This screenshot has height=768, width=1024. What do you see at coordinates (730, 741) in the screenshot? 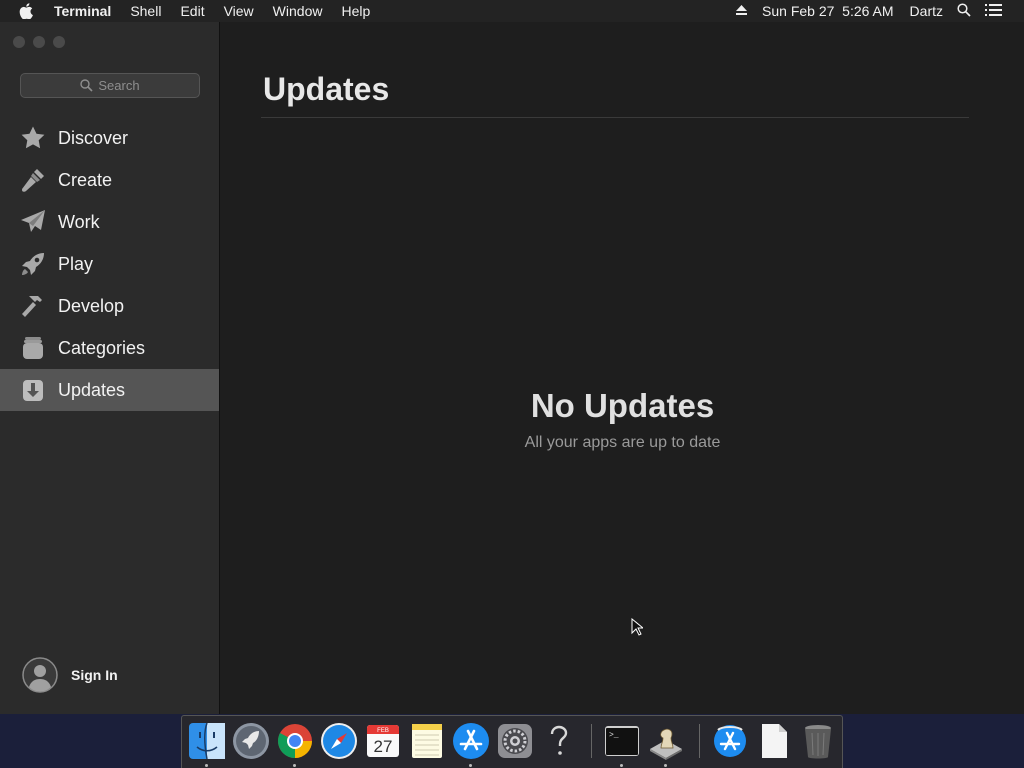
I see `app-store-folder-icon` at bounding box center [730, 741].